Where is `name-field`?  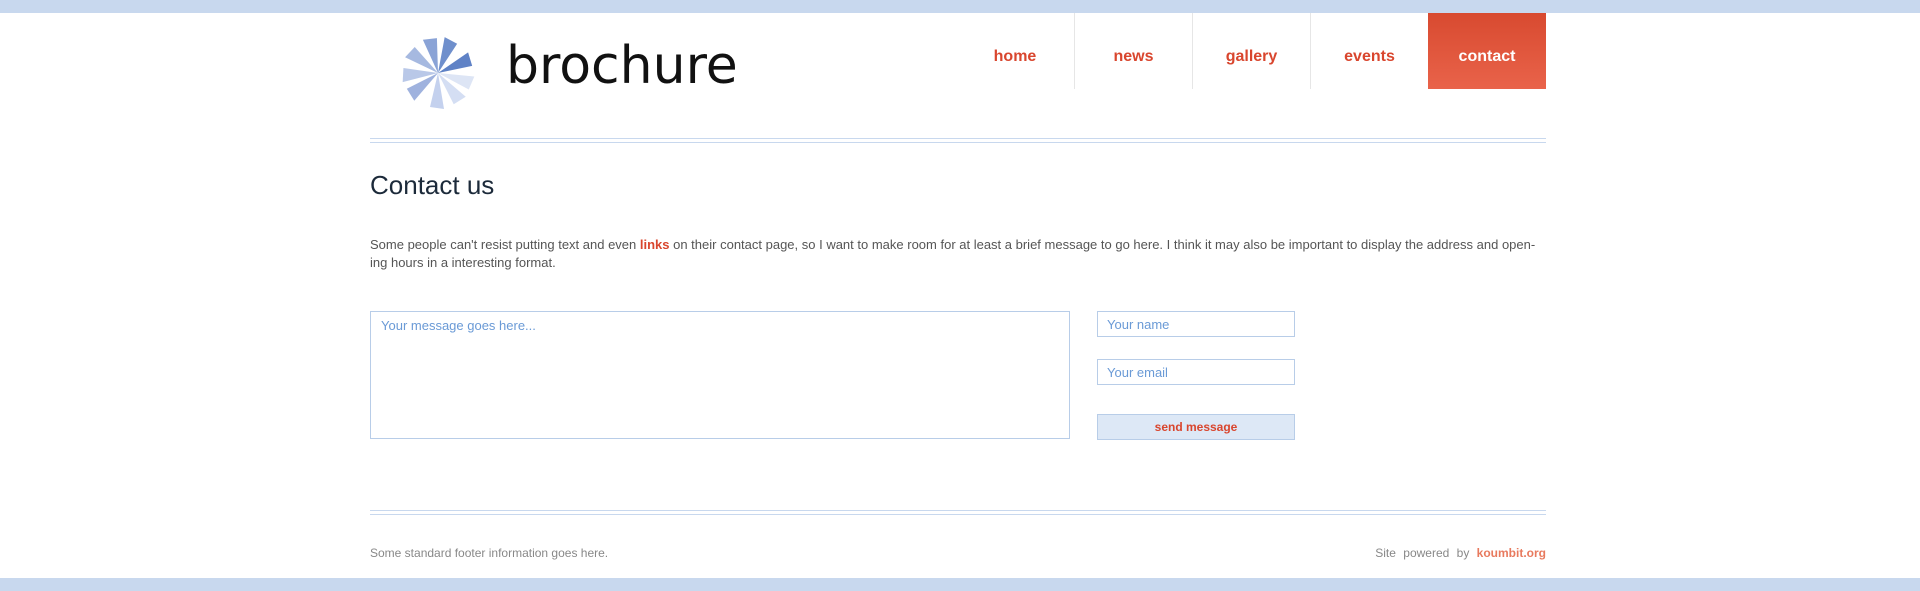 name-field is located at coordinates (1196, 324).